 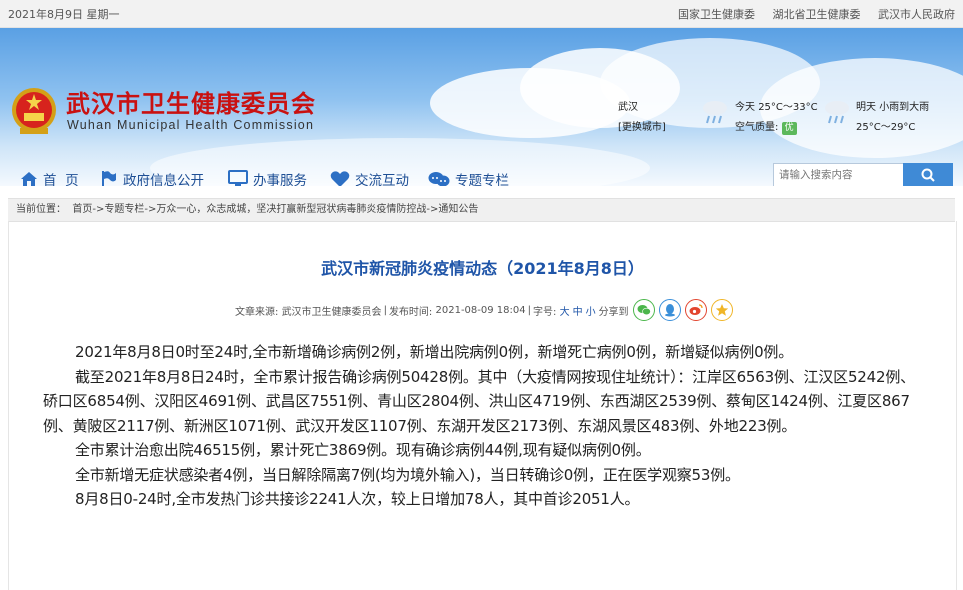 What do you see at coordinates (695, 310) in the screenshot?
I see `weibo-icon` at bounding box center [695, 310].